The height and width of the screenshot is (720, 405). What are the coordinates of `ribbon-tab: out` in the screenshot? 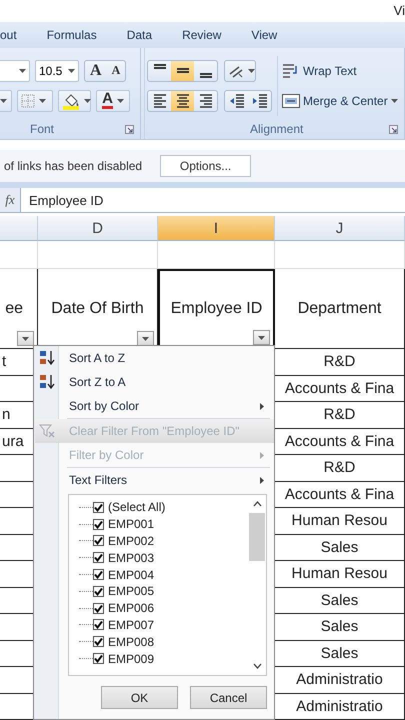 It's located at (8, 35).